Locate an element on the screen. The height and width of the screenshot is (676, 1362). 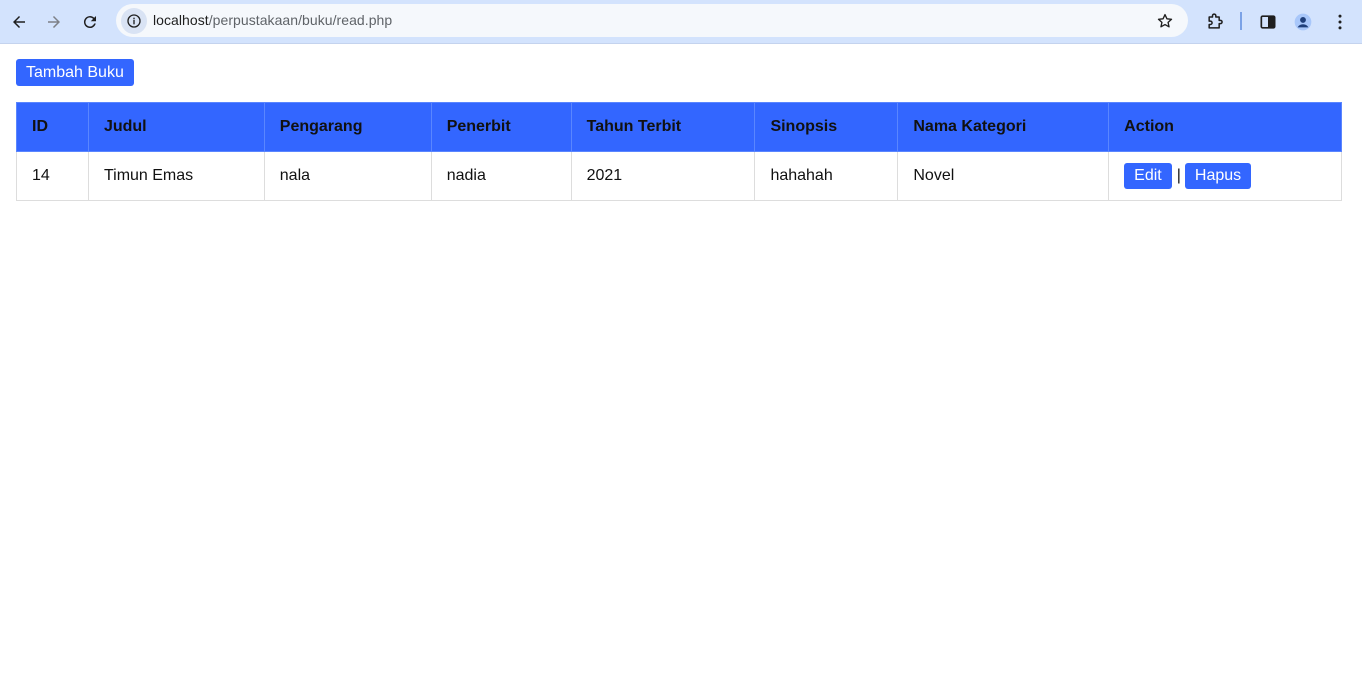
cell-tahun-terbit: 2021 is located at coordinates (663, 176).